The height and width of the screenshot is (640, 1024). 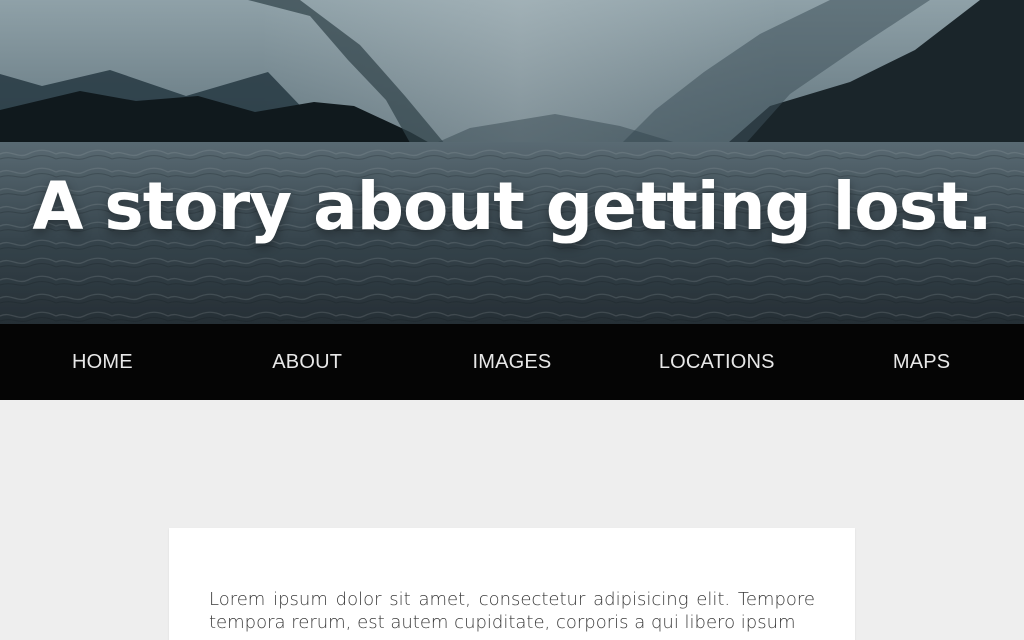 I want to click on main-navigation: HOME ABOUT IMAGES LOCATIONS MAPS, so click(x=512, y=362).